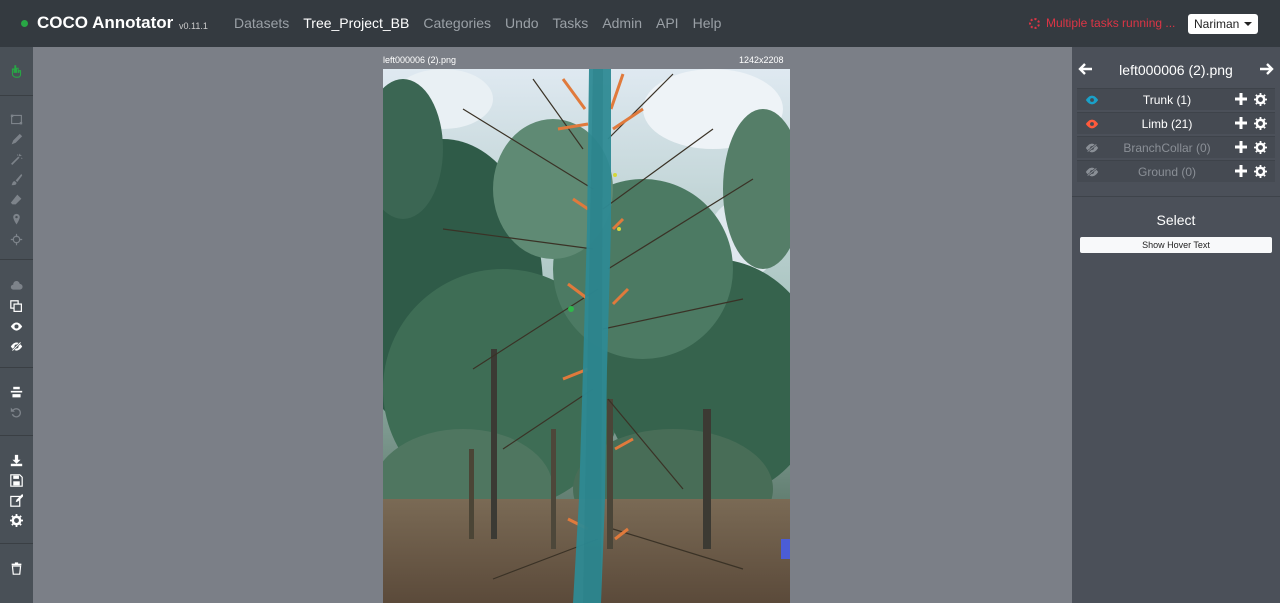 Image resolution: width=1280 pixels, height=603 pixels. What do you see at coordinates (1248, 24) in the screenshot?
I see `caret-down-icon` at bounding box center [1248, 24].